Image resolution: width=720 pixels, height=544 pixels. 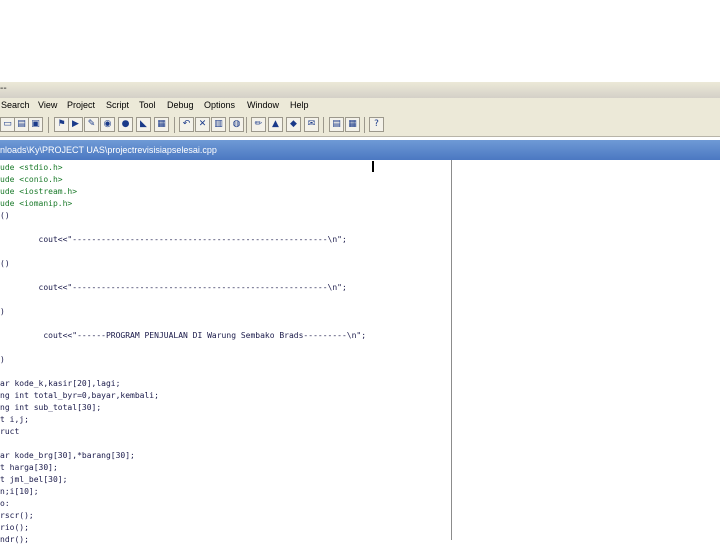 I want to click on code-line: ng int sub_total[30];, so click(x=51, y=407).